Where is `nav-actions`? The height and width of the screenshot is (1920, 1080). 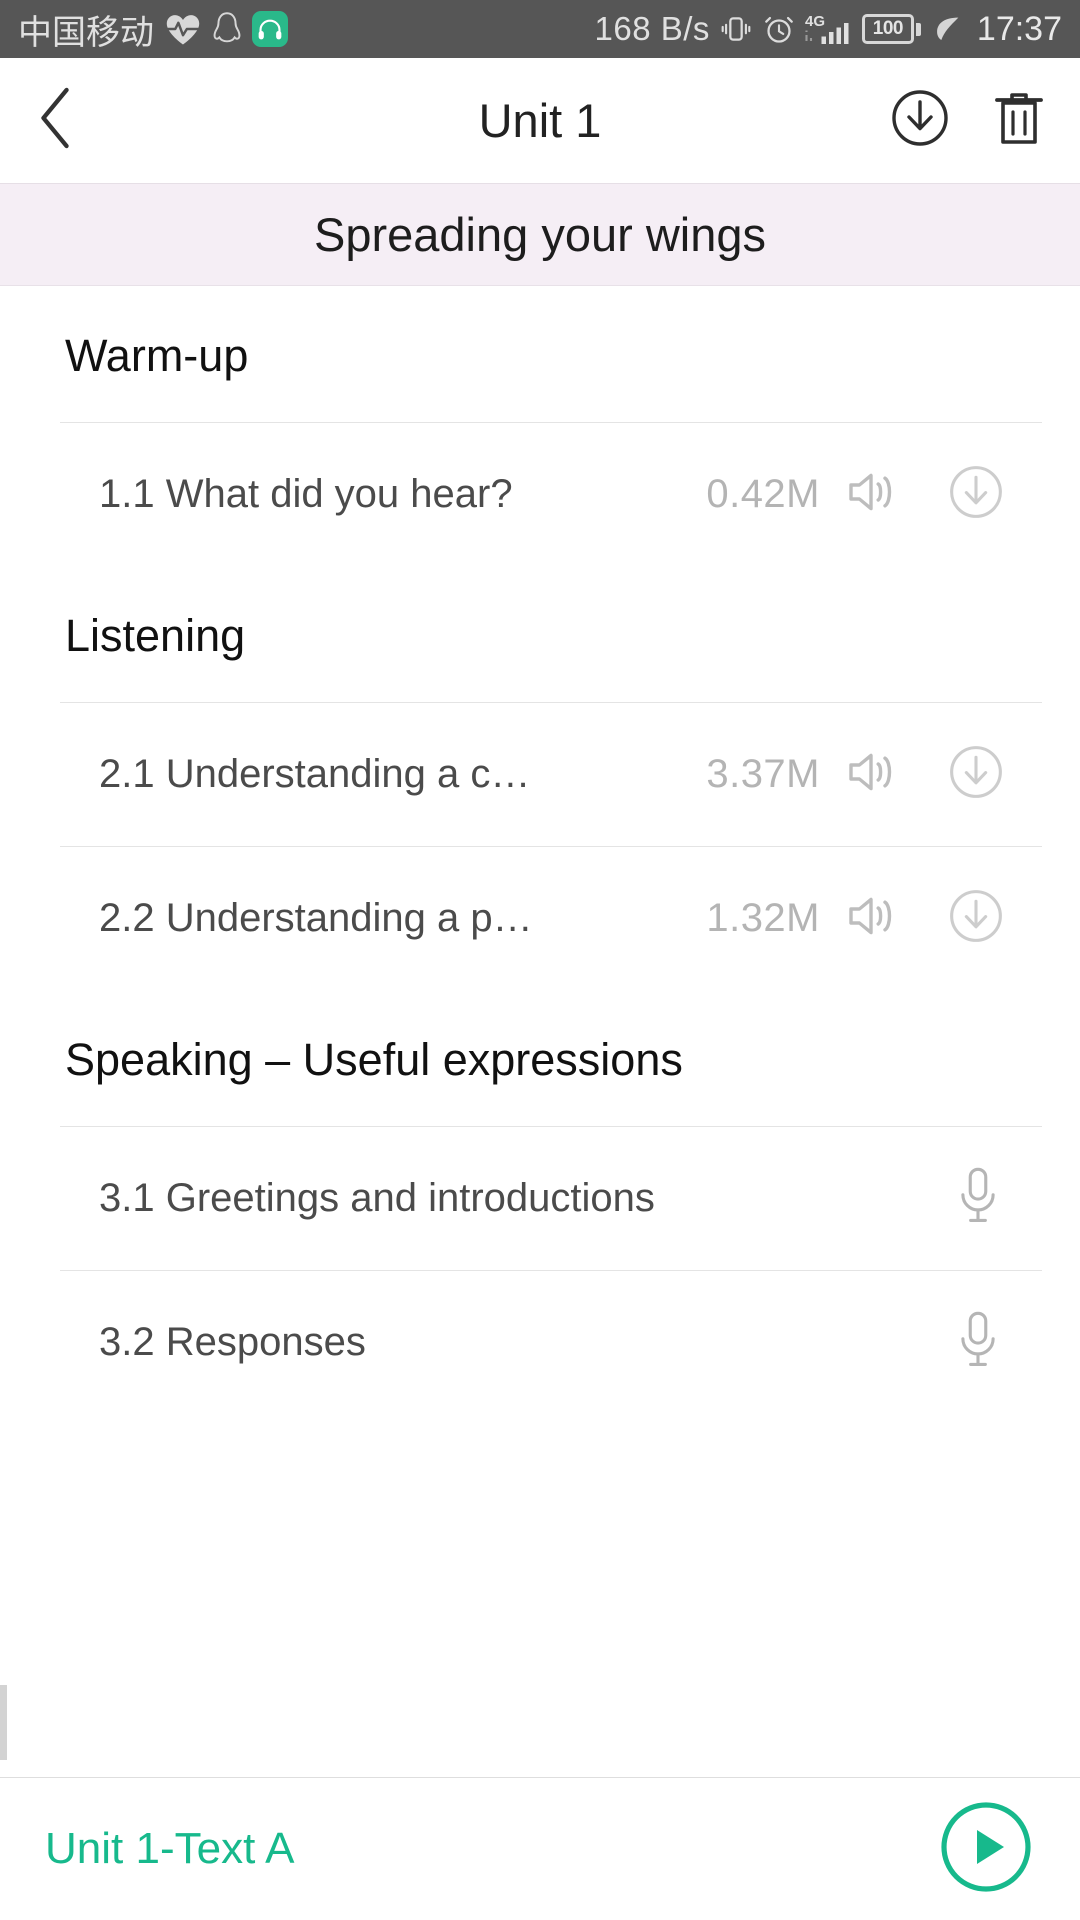
nav-actions is located at coordinates (968, 120).